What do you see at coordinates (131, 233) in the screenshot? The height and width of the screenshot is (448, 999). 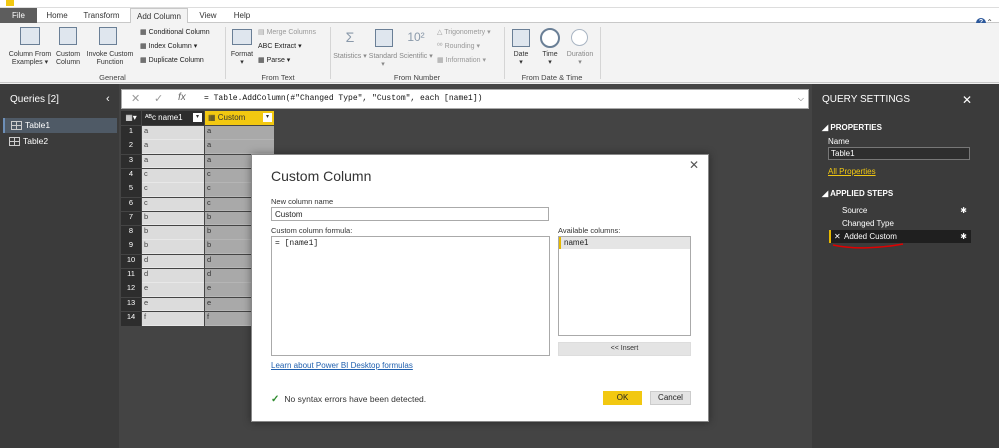 I see `row-number: 8` at bounding box center [131, 233].